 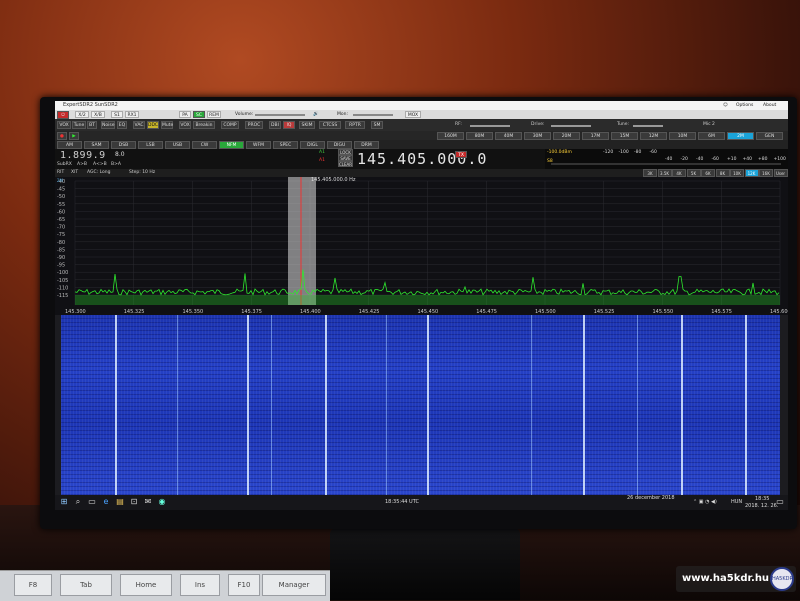 I want to click on band-button-10m: 10M, so click(x=682, y=136).